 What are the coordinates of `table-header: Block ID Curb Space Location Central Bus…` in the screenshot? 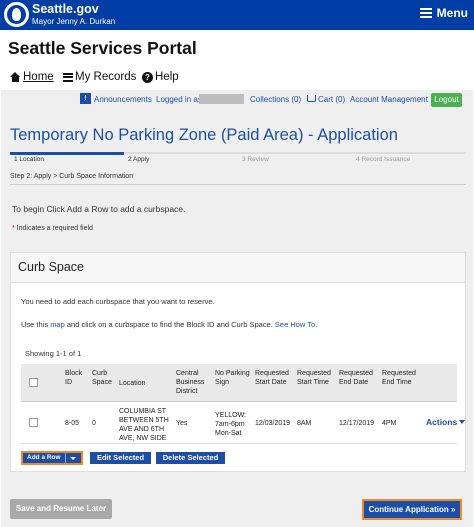 It's located at (239, 383).